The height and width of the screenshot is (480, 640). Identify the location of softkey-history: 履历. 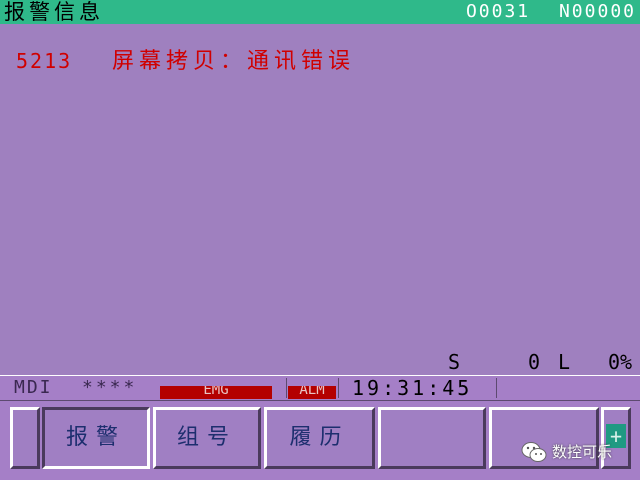
(319, 438).